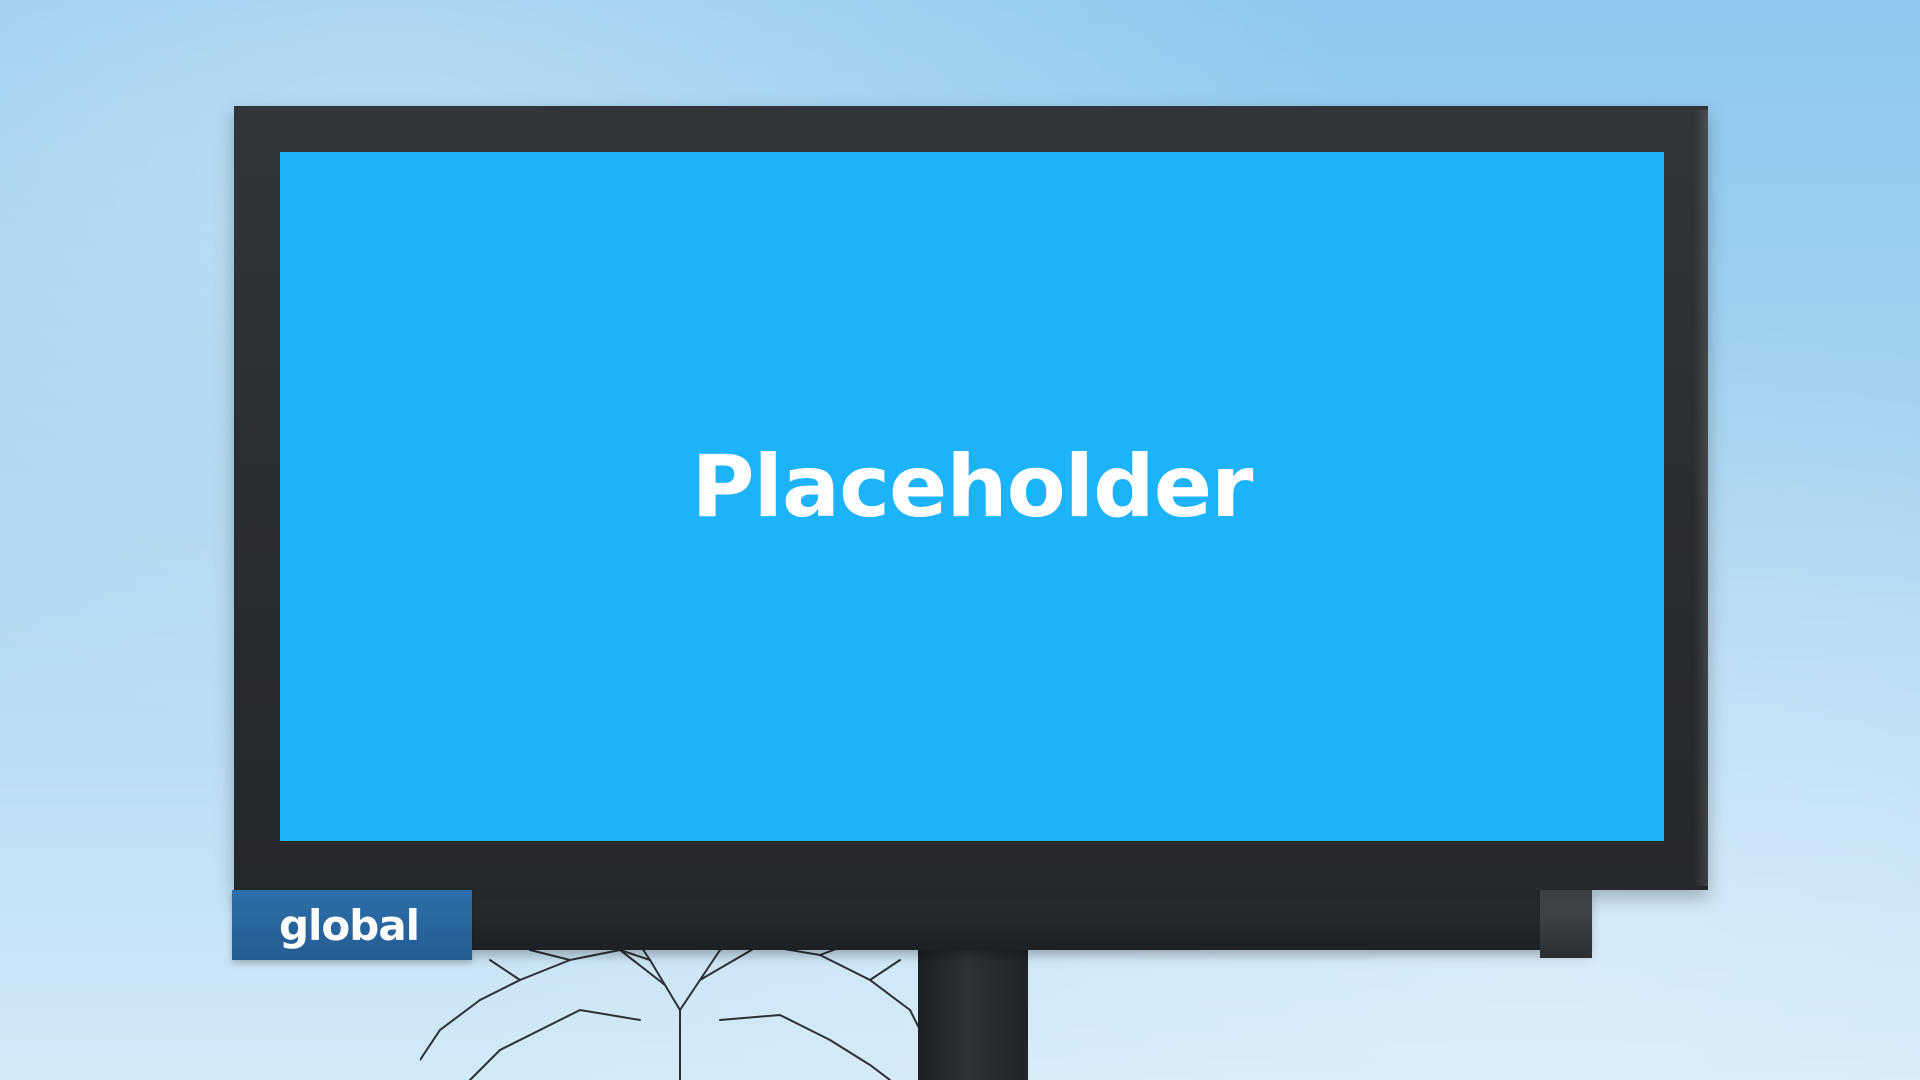 This screenshot has height=1080, width=1920. What do you see at coordinates (1030, 920) in the screenshot?
I see `billboard-support-beam` at bounding box center [1030, 920].